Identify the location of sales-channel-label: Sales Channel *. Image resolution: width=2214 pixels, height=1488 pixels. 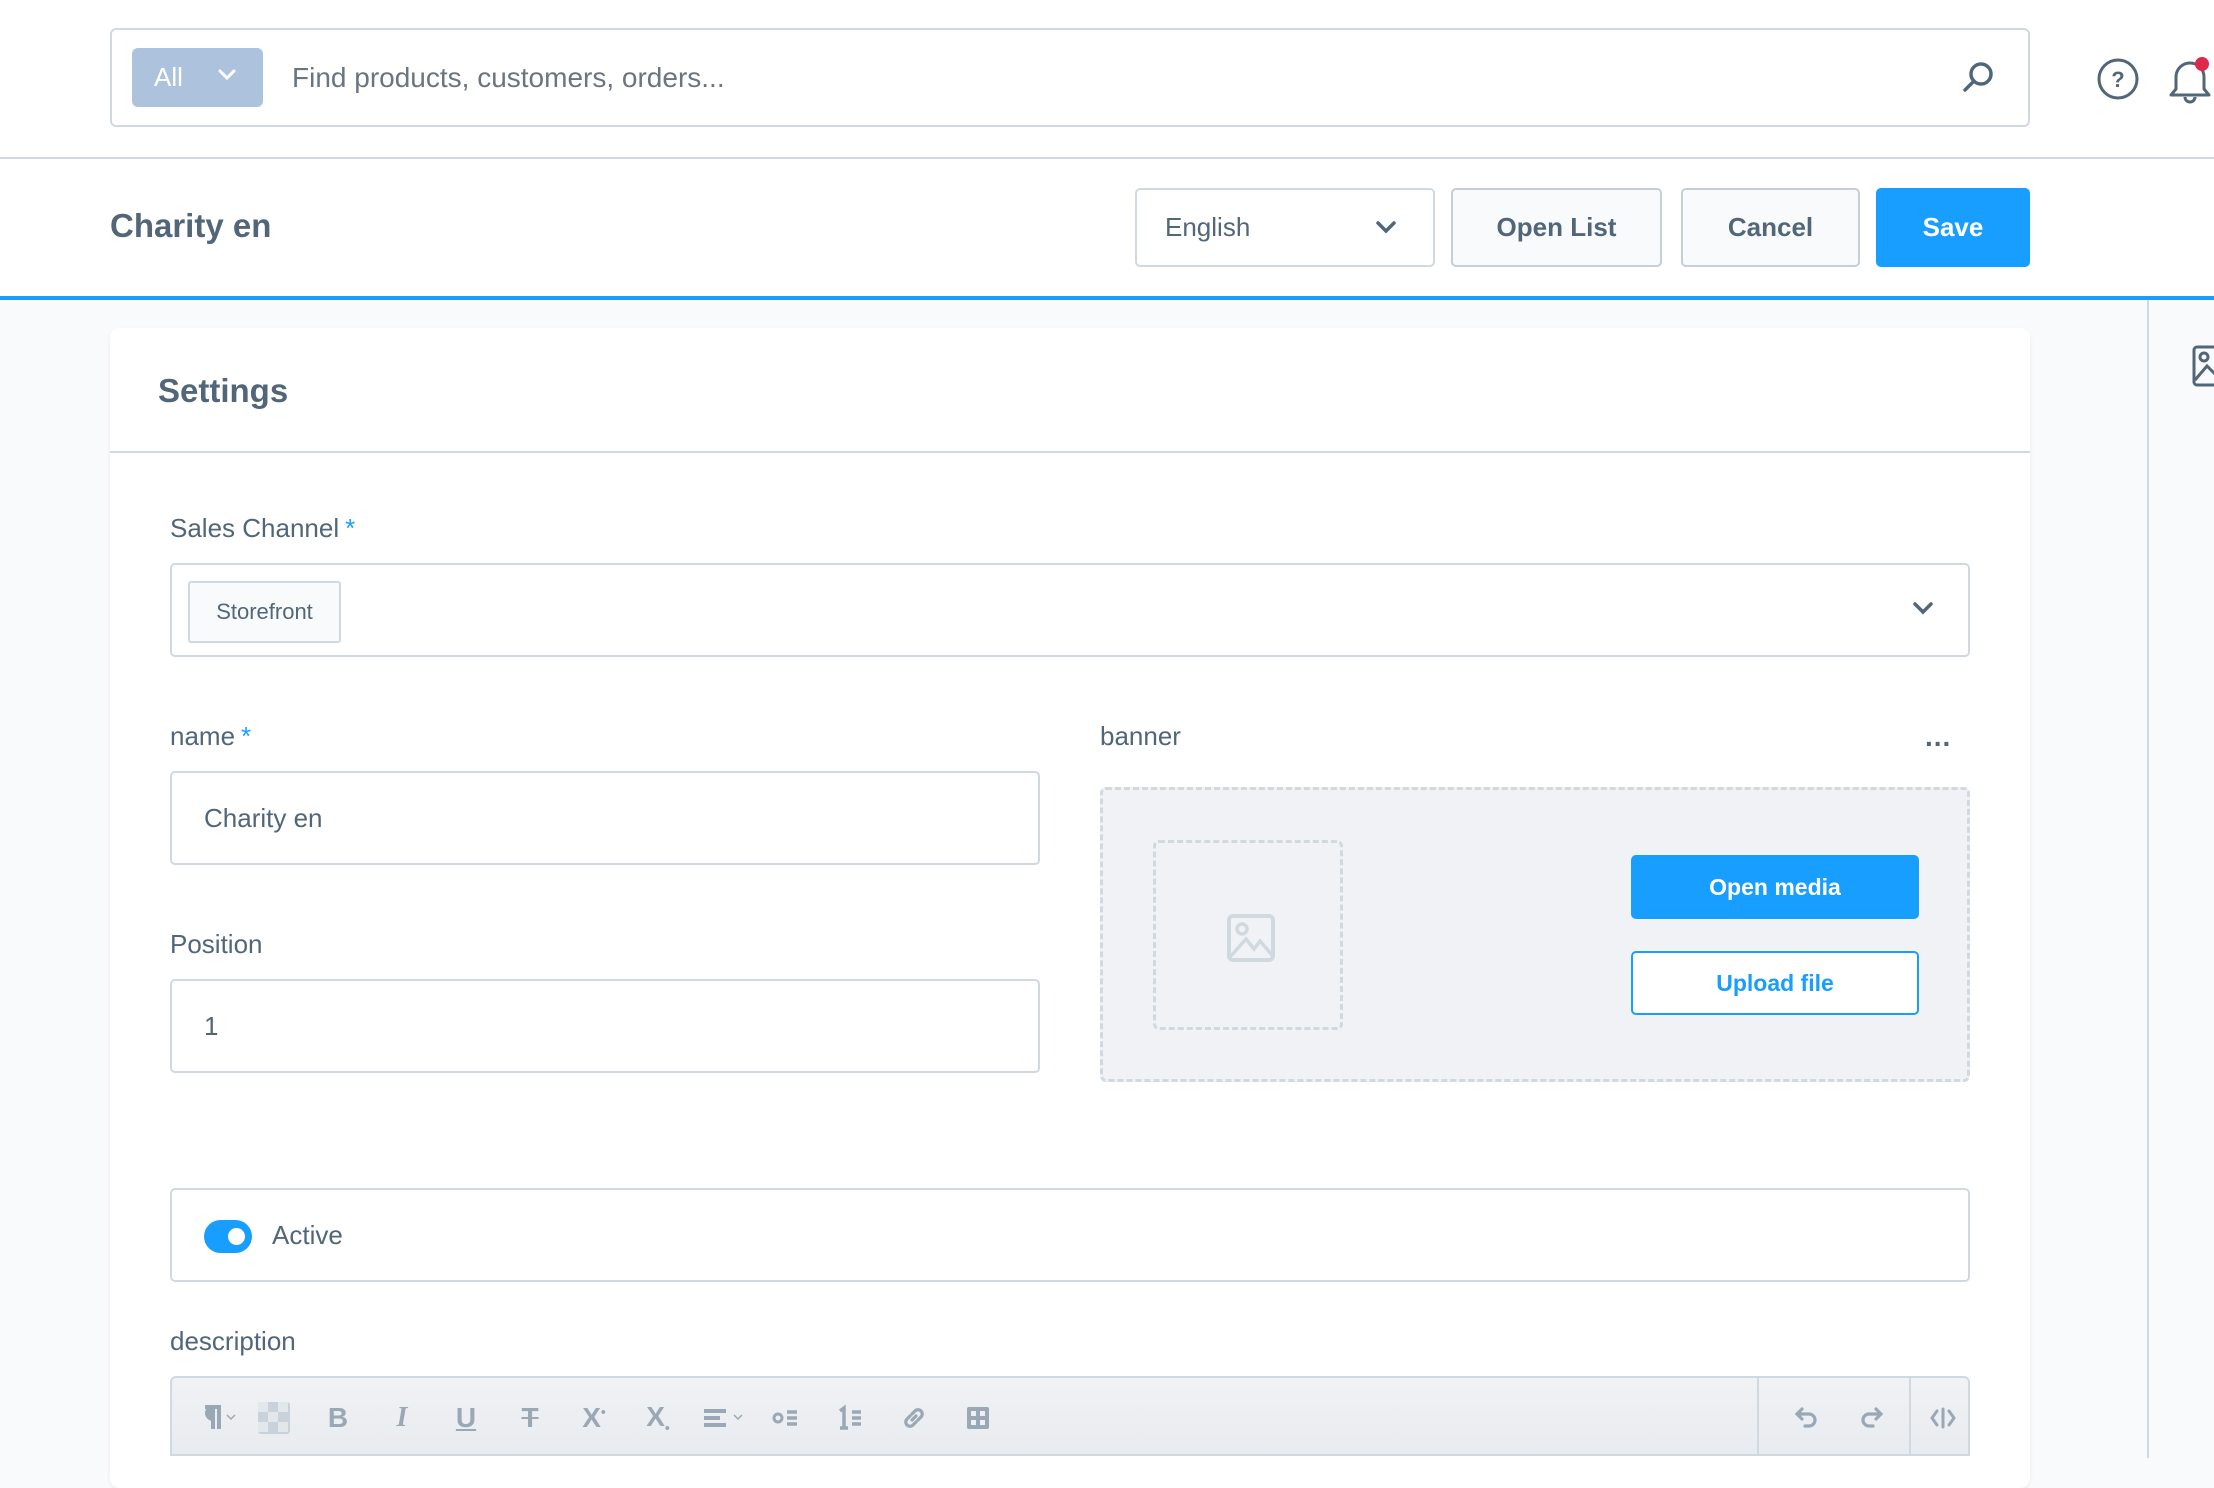
(263, 528).